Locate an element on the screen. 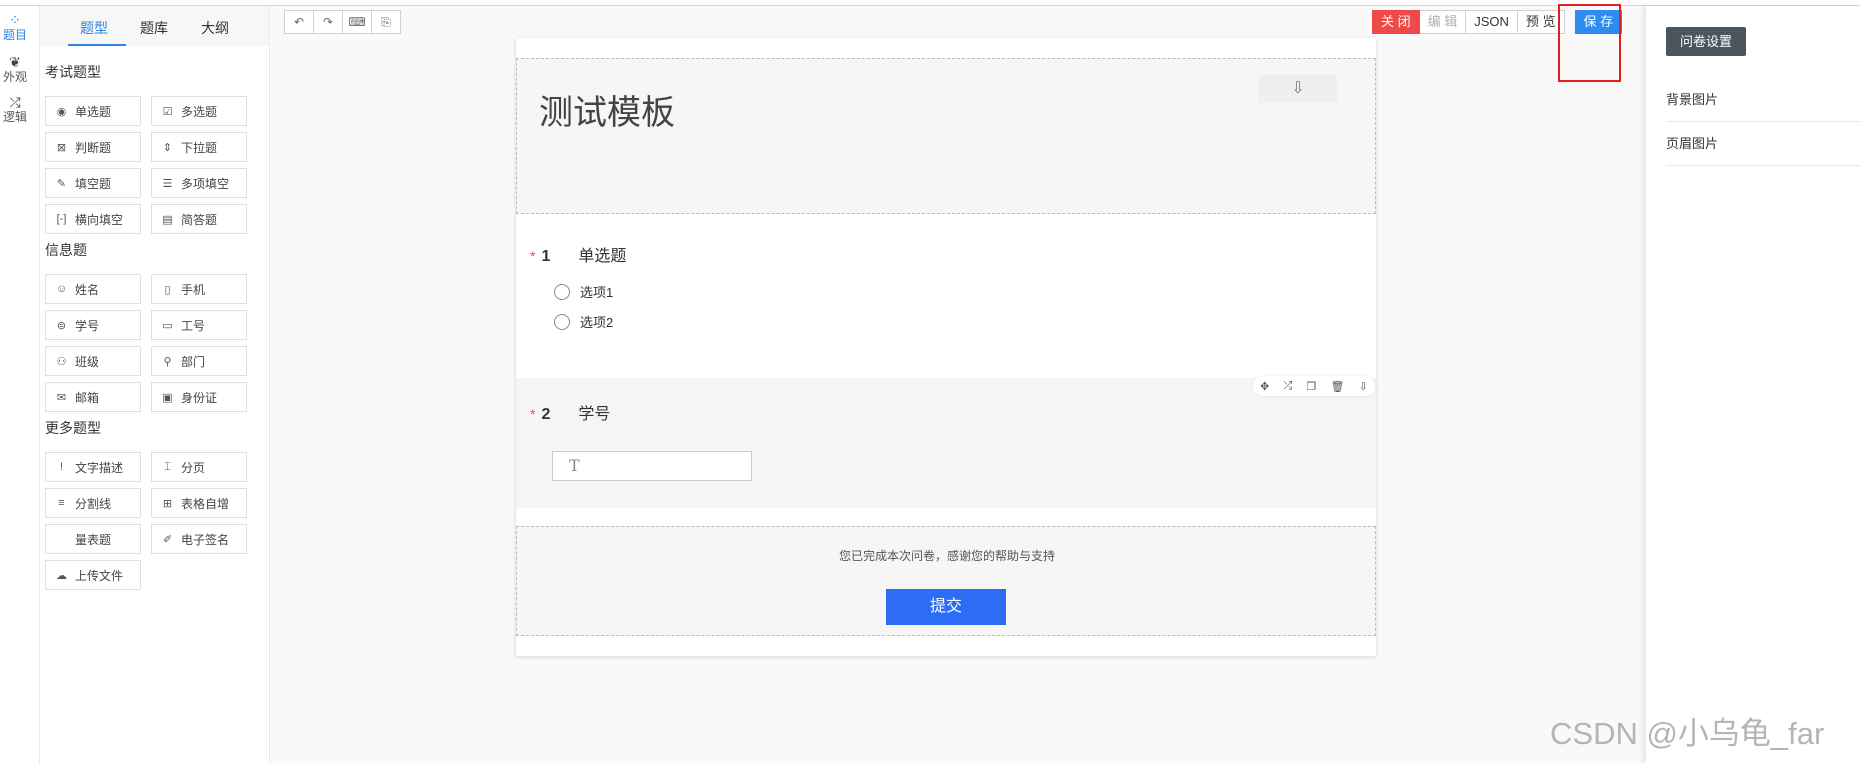 Image resolution: width=1860 pixels, height=763 pixels. question-type-label: 分割线 is located at coordinates (93, 503).